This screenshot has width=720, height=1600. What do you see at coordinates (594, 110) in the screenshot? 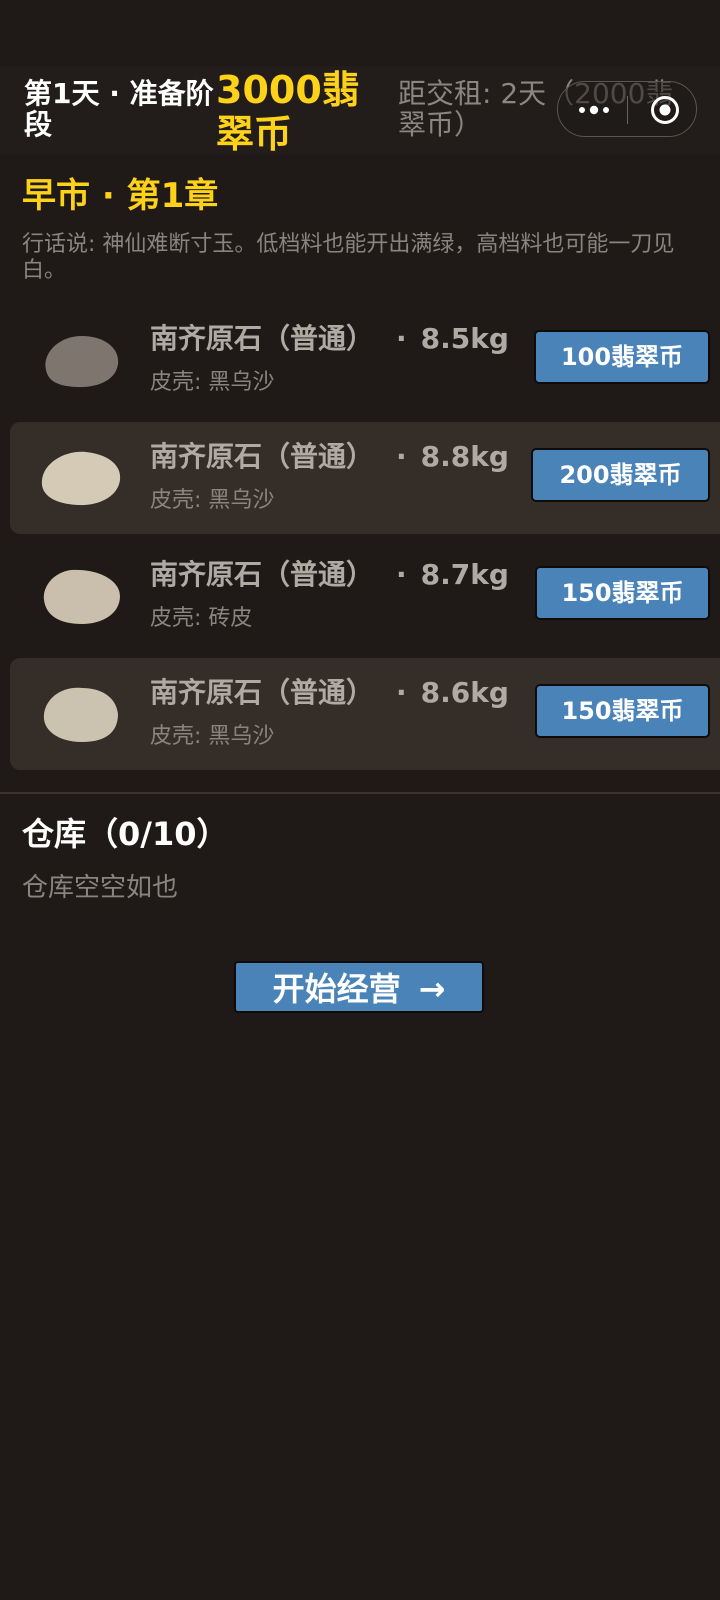
I see `more-dots-icon` at bounding box center [594, 110].